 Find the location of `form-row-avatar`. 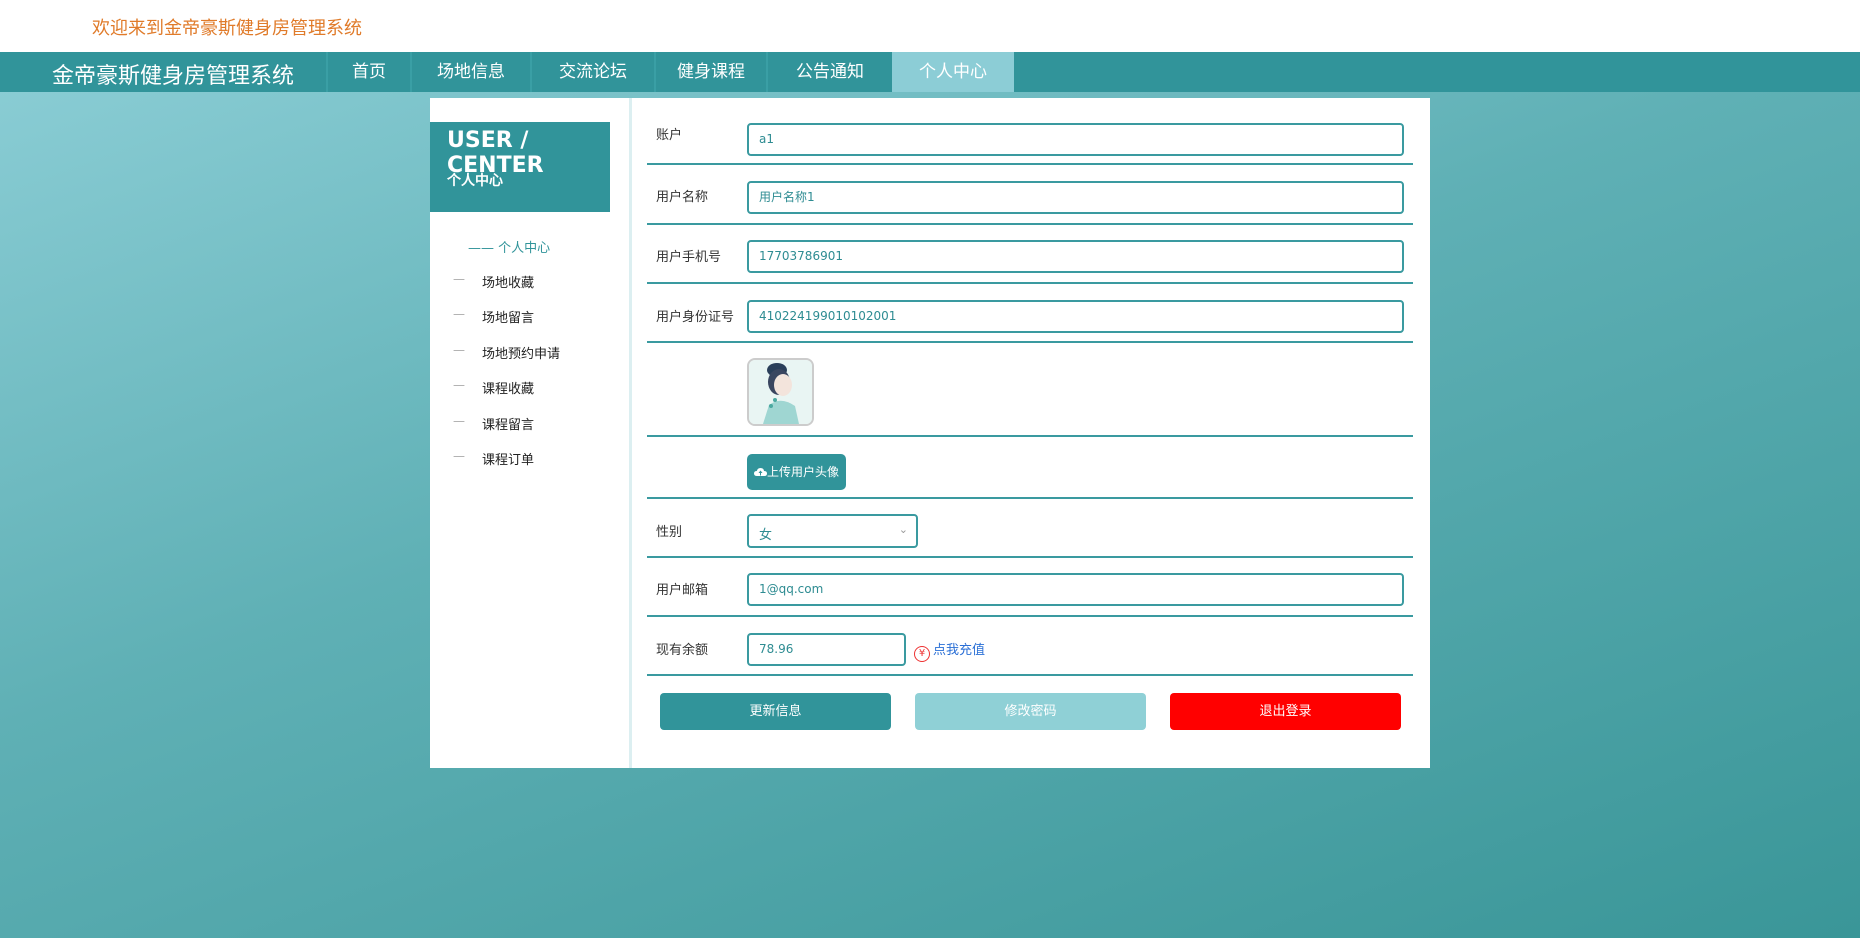

form-row-avatar is located at coordinates (1030, 390).